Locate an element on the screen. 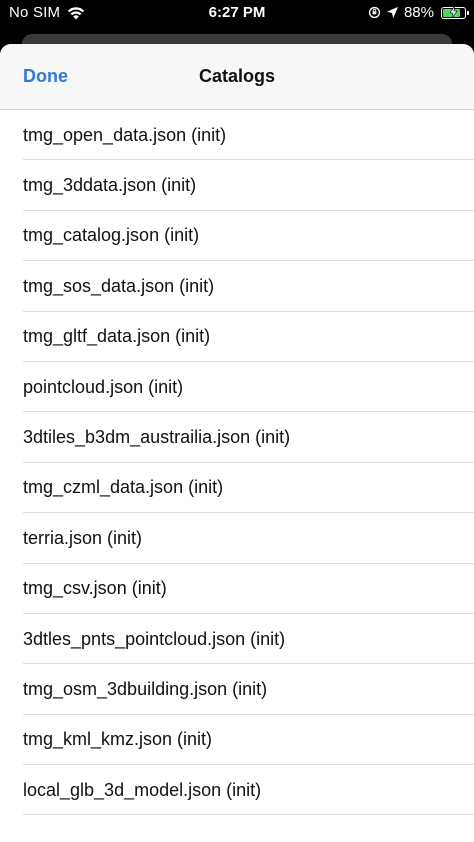 This screenshot has height=842, width=474. catalog-list-item: tmg_catalog.json (init) is located at coordinates (237, 236).